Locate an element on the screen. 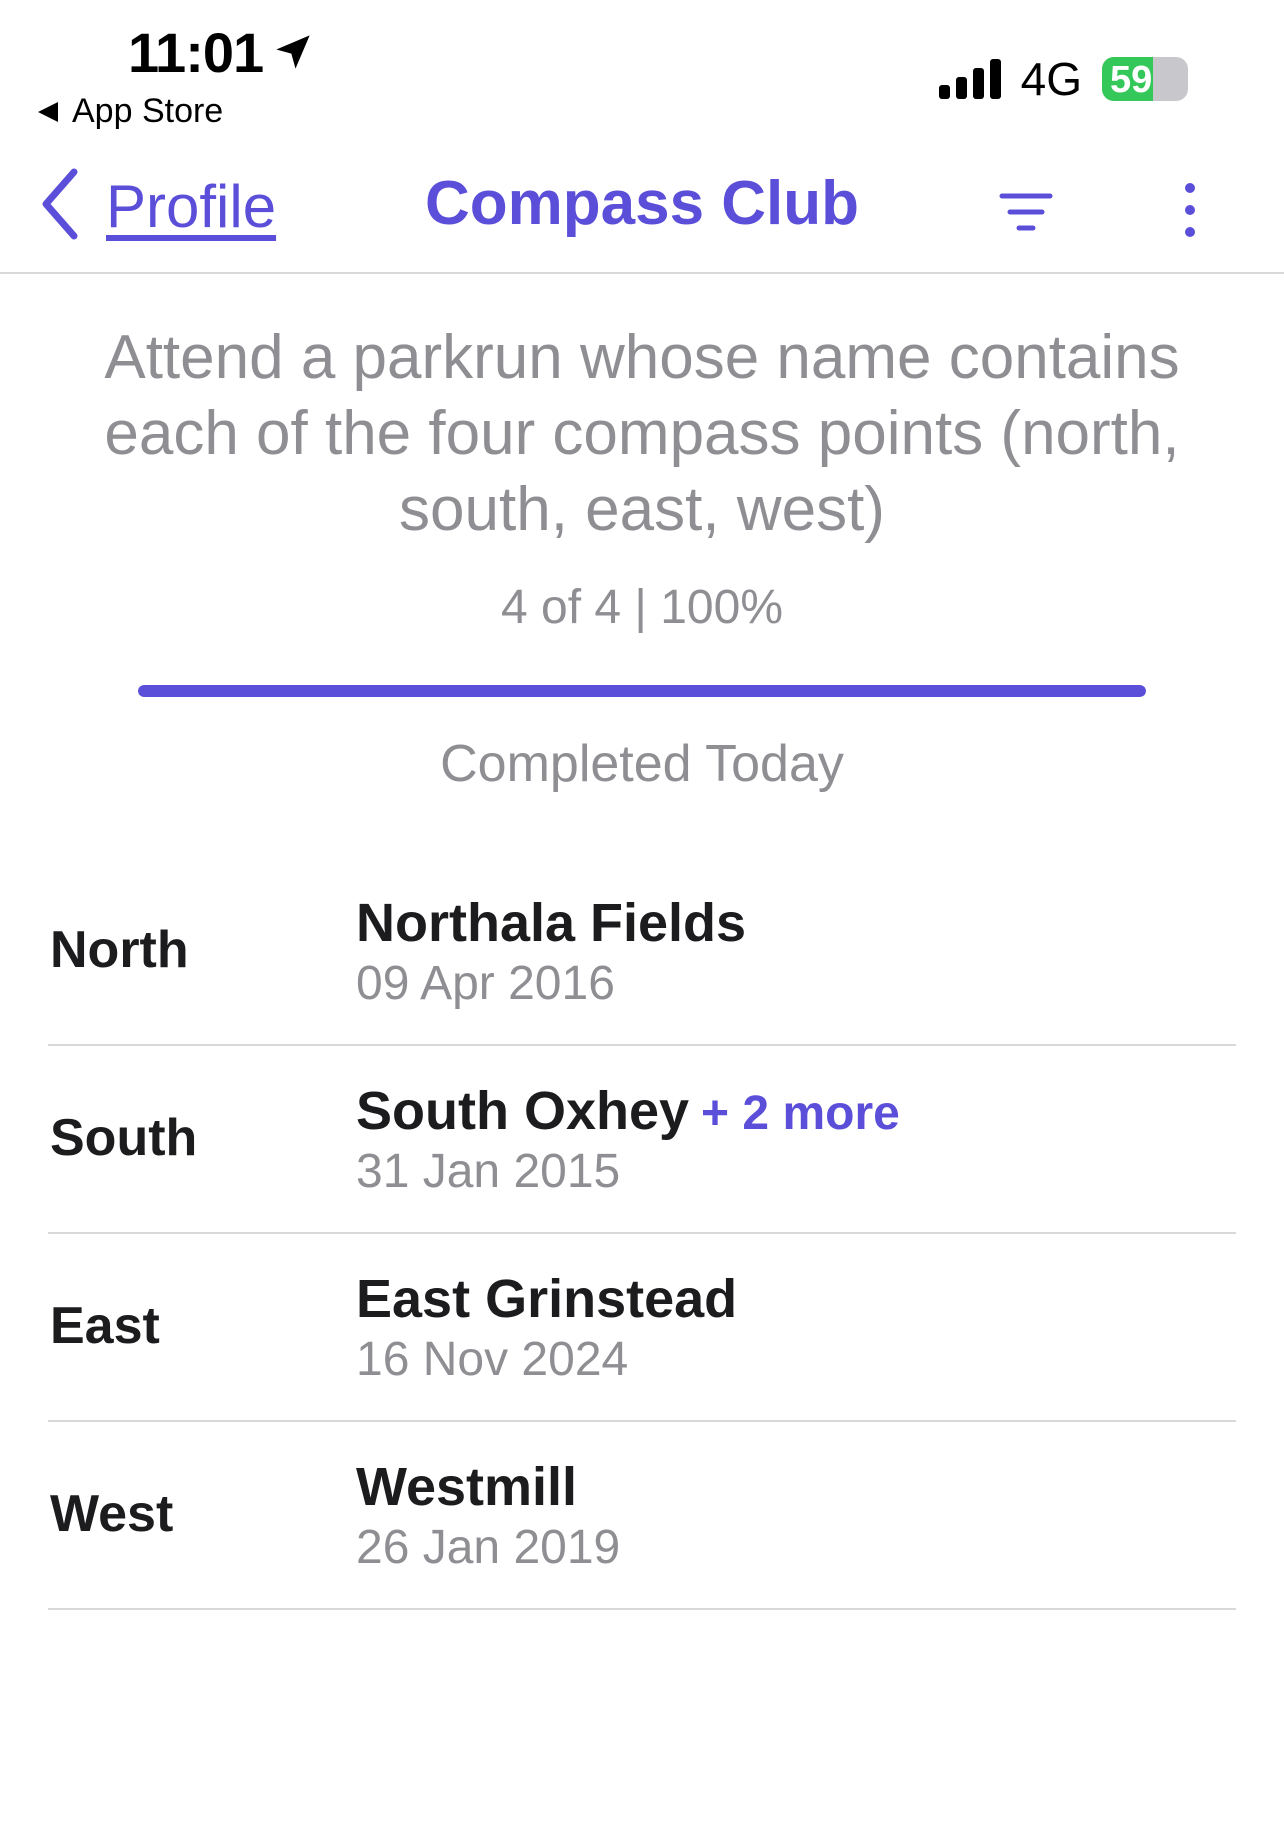 The height and width of the screenshot is (1845, 1284). back-triangle-icon is located at coordinates (48, 111).